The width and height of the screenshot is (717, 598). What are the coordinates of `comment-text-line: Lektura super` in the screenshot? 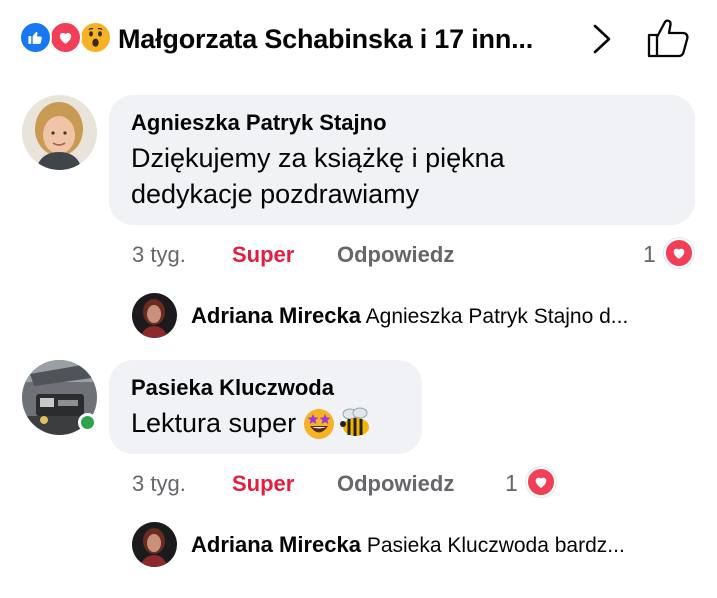 It's located at (214, 423).